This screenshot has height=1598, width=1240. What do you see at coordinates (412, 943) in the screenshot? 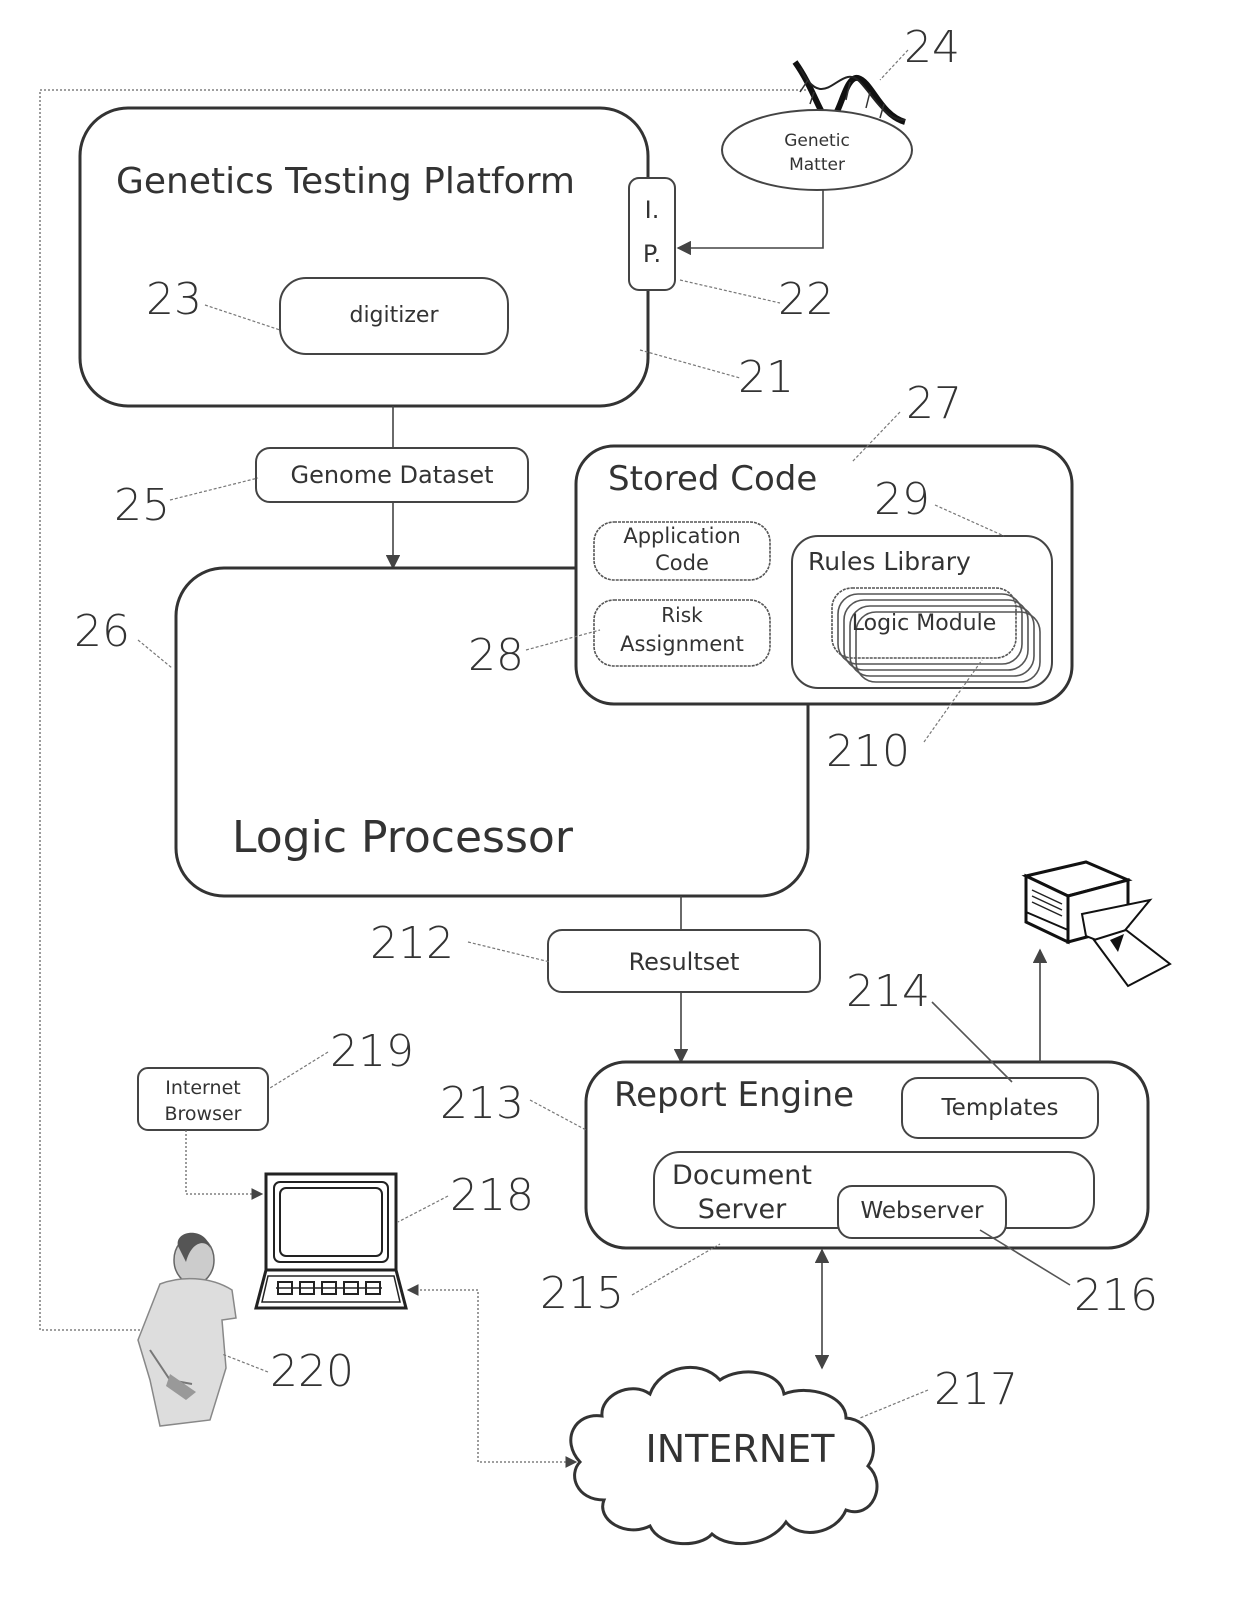
I see `ref-212: 212` at bounding box center [412, 943].